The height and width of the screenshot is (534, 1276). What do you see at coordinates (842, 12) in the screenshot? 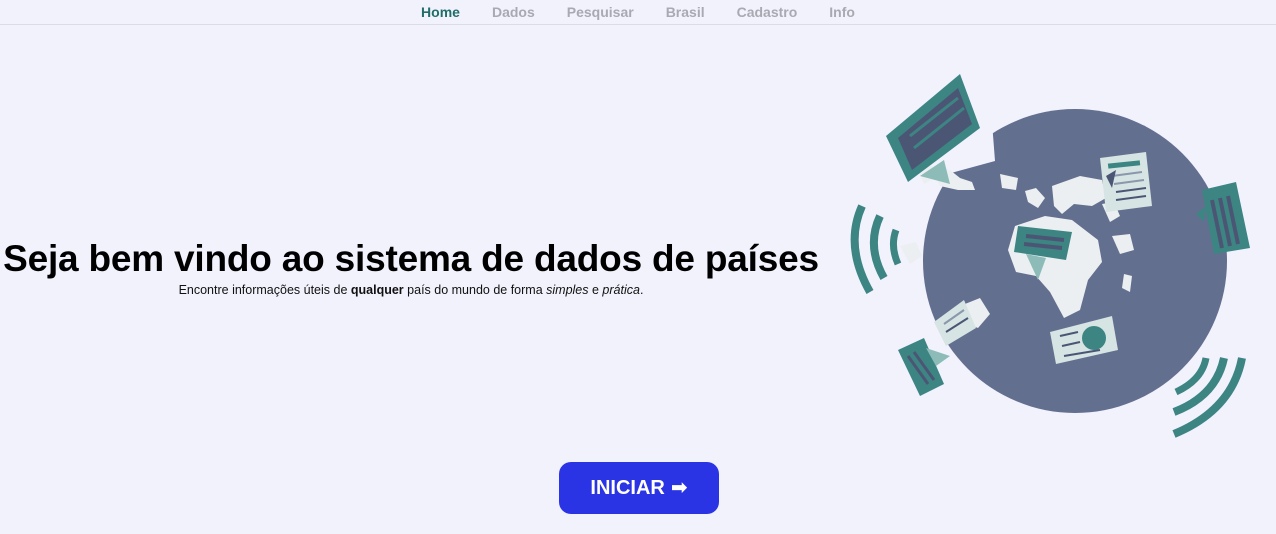
I see `nav-item-info: Info` at bounding box center [842, 12].